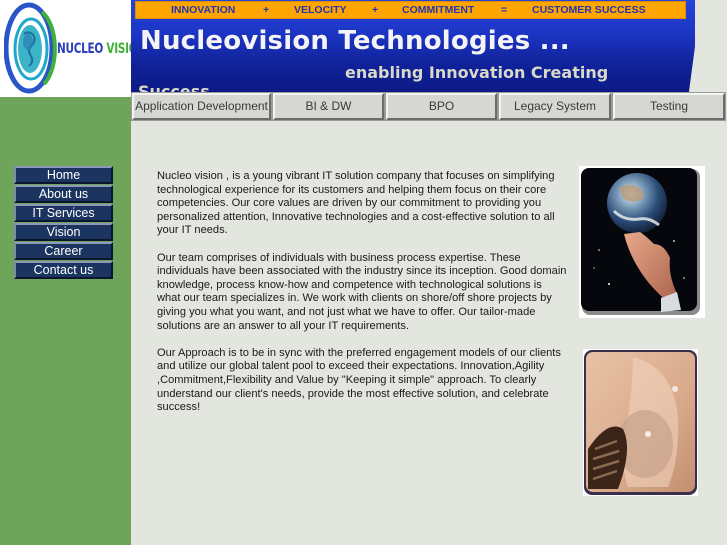 This screenshot has width=727, height=545. What do you see at coordinates (174, 87) in the screenshot?
I see `site-subtitle-overflow: Success` at bounding box center [174, 87].